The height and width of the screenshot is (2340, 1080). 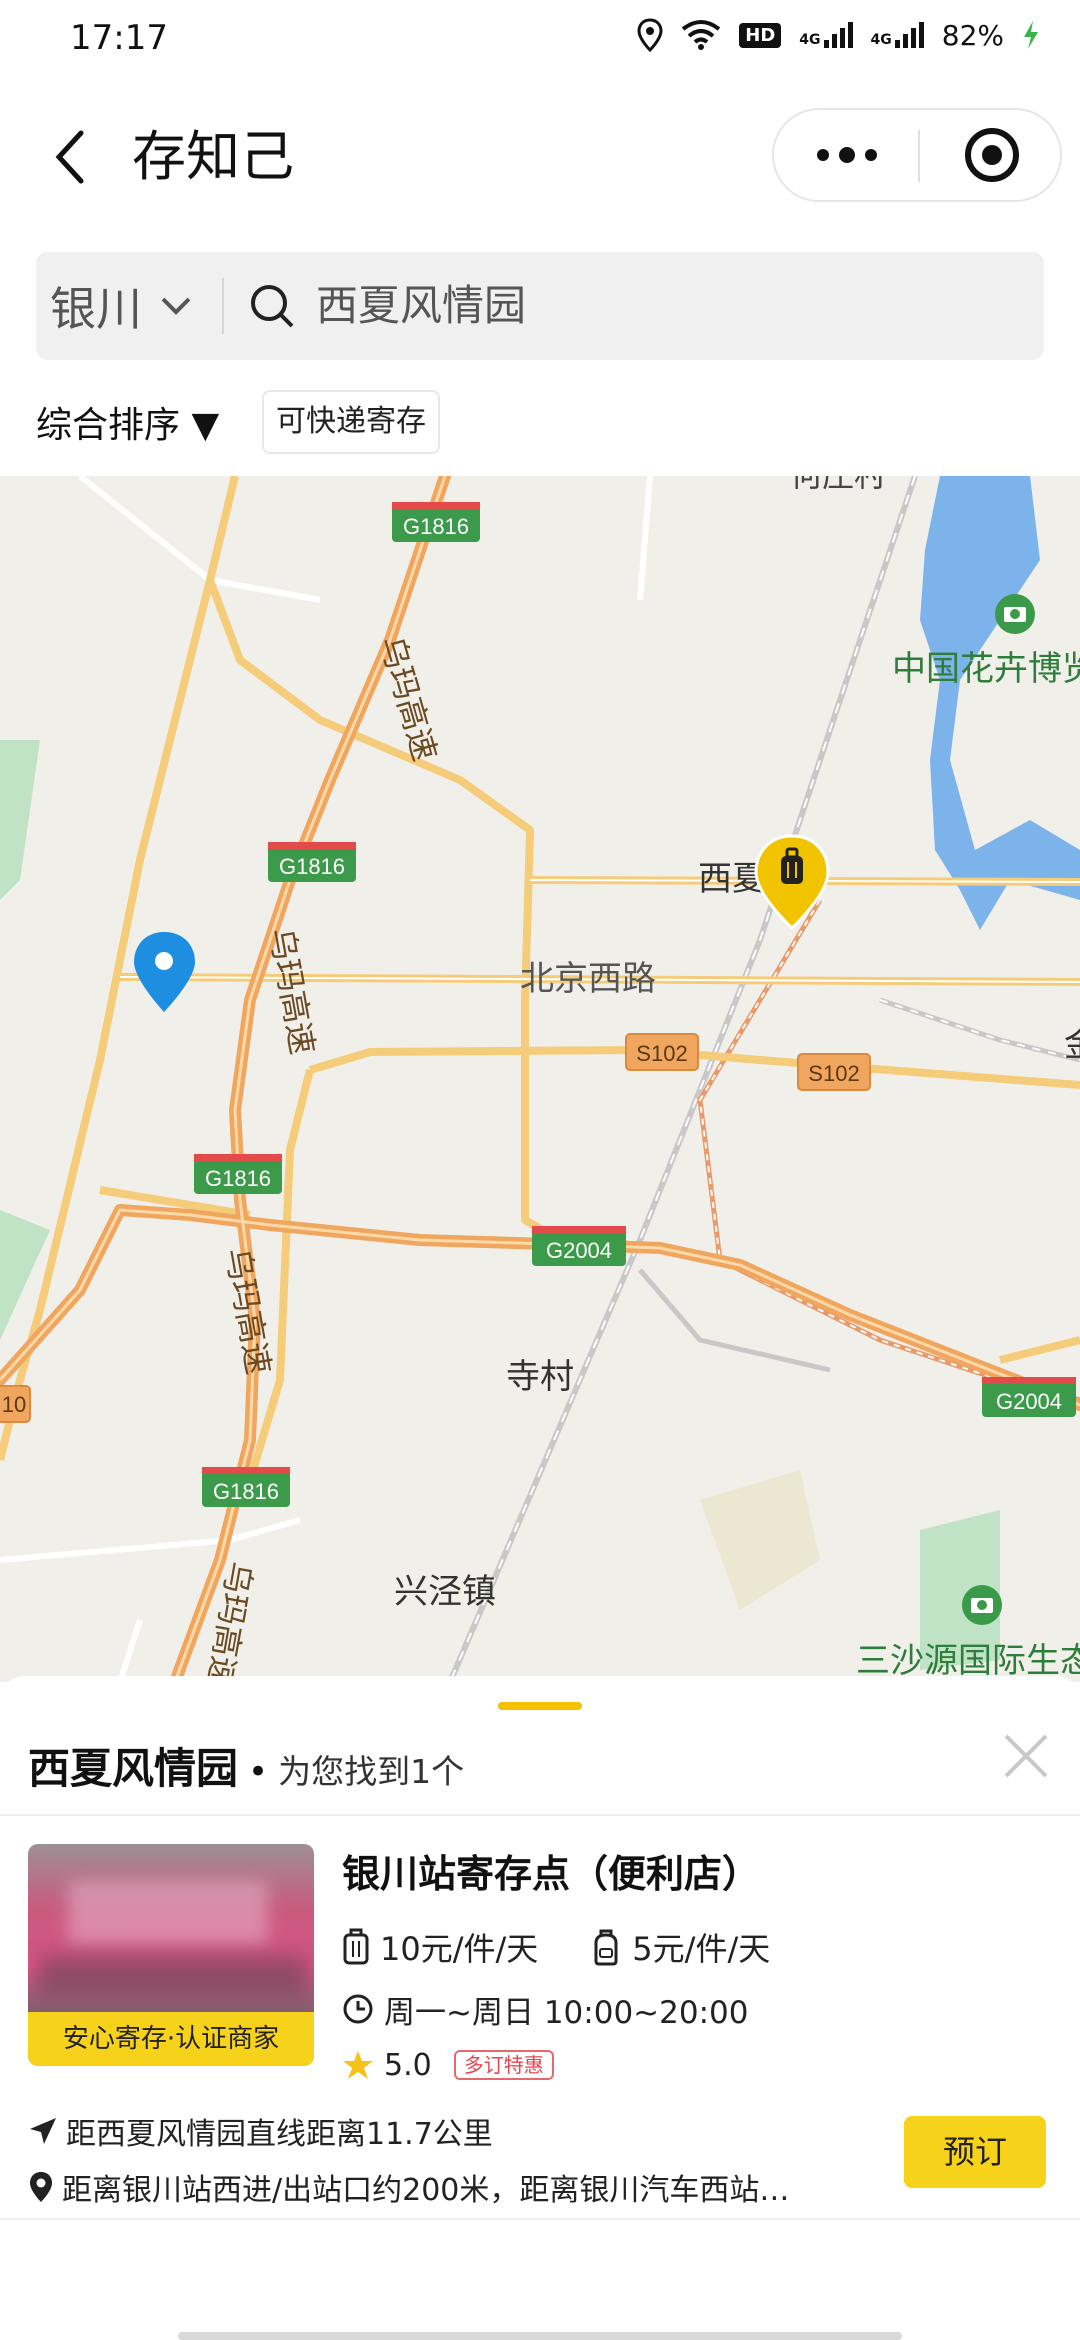 What do you see at coordinates (650, 35) in the screenshot?
I see `location-icon` at bounding box center [650, 35].